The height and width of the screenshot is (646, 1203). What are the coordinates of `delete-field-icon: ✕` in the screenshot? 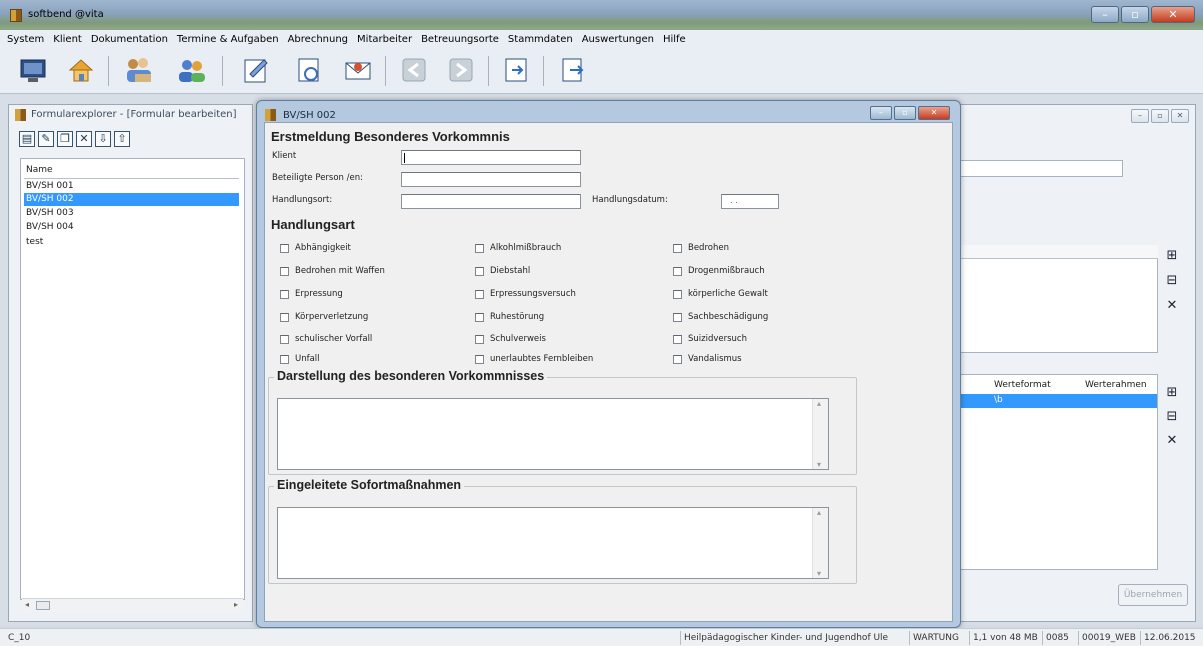 It's located at (1172, 306).